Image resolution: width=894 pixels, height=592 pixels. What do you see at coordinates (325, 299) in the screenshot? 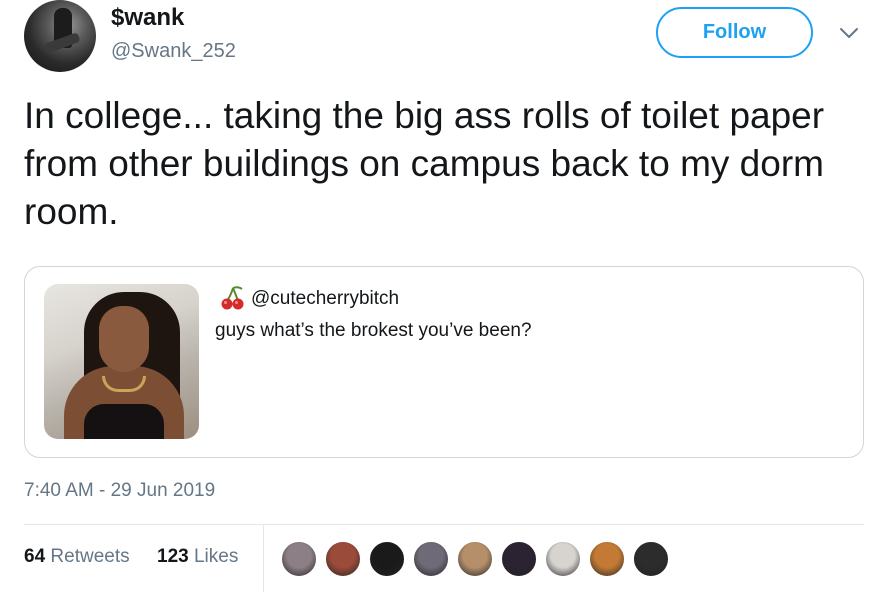
I see `quoted-handle: @cutecherrybitch` at bounding box center [325, 299].